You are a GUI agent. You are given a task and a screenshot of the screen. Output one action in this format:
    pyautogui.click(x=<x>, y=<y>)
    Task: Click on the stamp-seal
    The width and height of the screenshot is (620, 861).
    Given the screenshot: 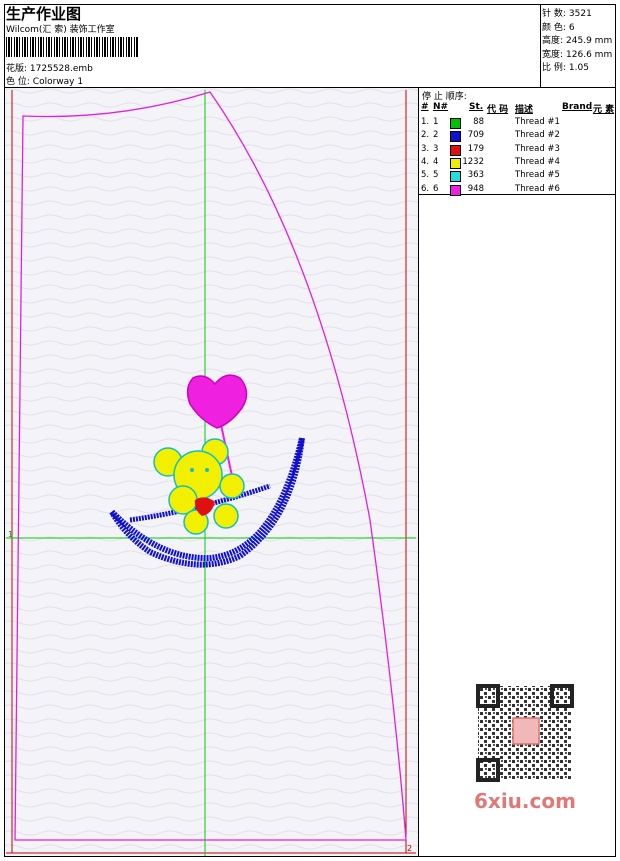 What is the action you would take?
    pyautogui.click(x=526, y=731)
    